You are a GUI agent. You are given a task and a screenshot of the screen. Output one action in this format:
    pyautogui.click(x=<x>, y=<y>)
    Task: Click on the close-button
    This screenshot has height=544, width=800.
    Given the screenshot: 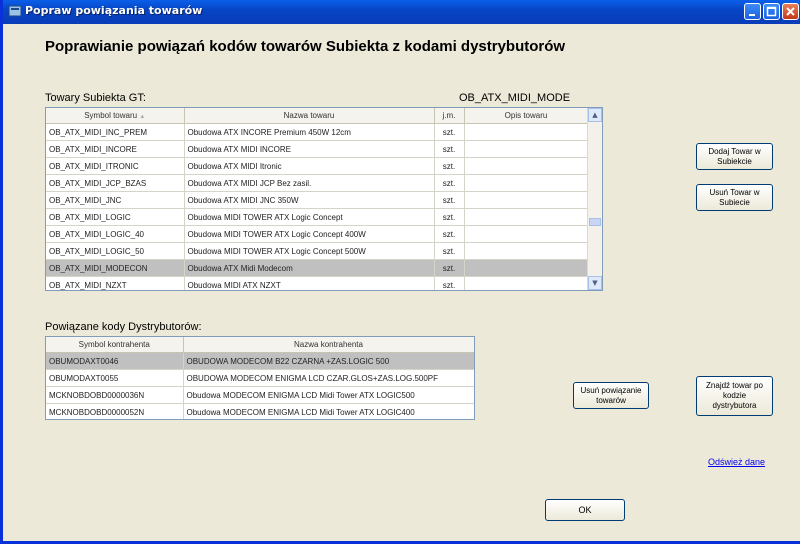 What is the action you would take?
    pyautogui.click(x=790, y=11)
    